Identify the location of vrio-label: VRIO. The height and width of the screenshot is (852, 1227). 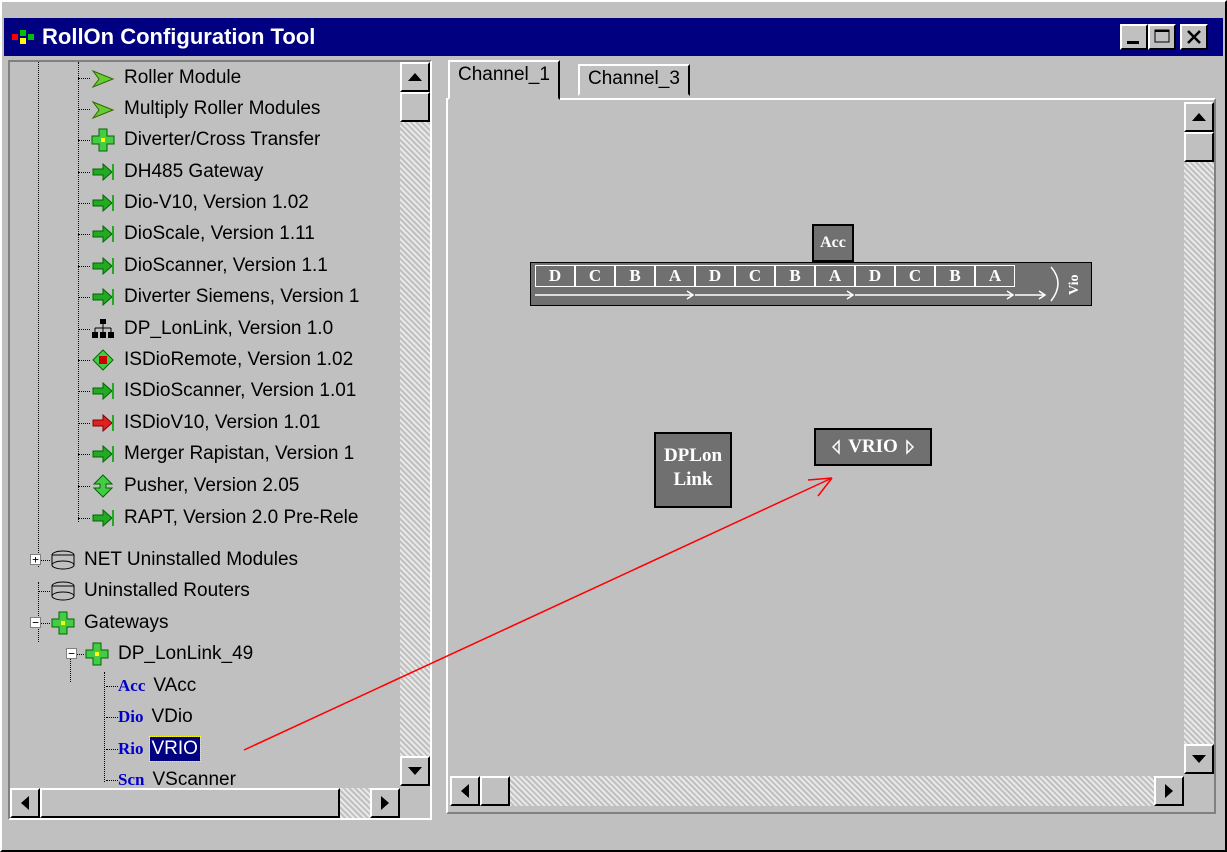
(873, 446).